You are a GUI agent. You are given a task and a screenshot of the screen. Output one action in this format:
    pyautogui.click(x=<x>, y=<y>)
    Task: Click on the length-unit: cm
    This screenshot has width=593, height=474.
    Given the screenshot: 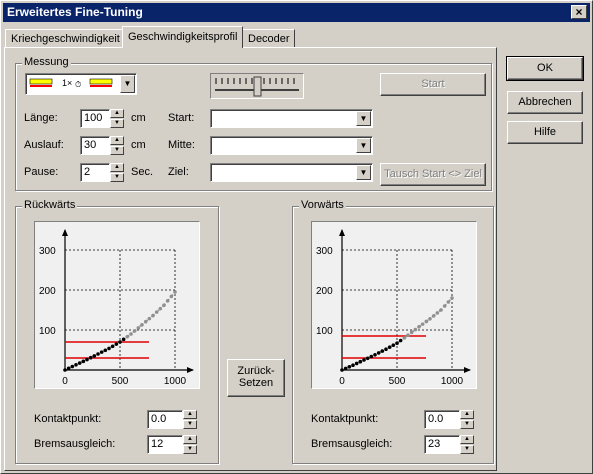 What is the action you would take?
    pyautogui.click(x=138, y=118)
    